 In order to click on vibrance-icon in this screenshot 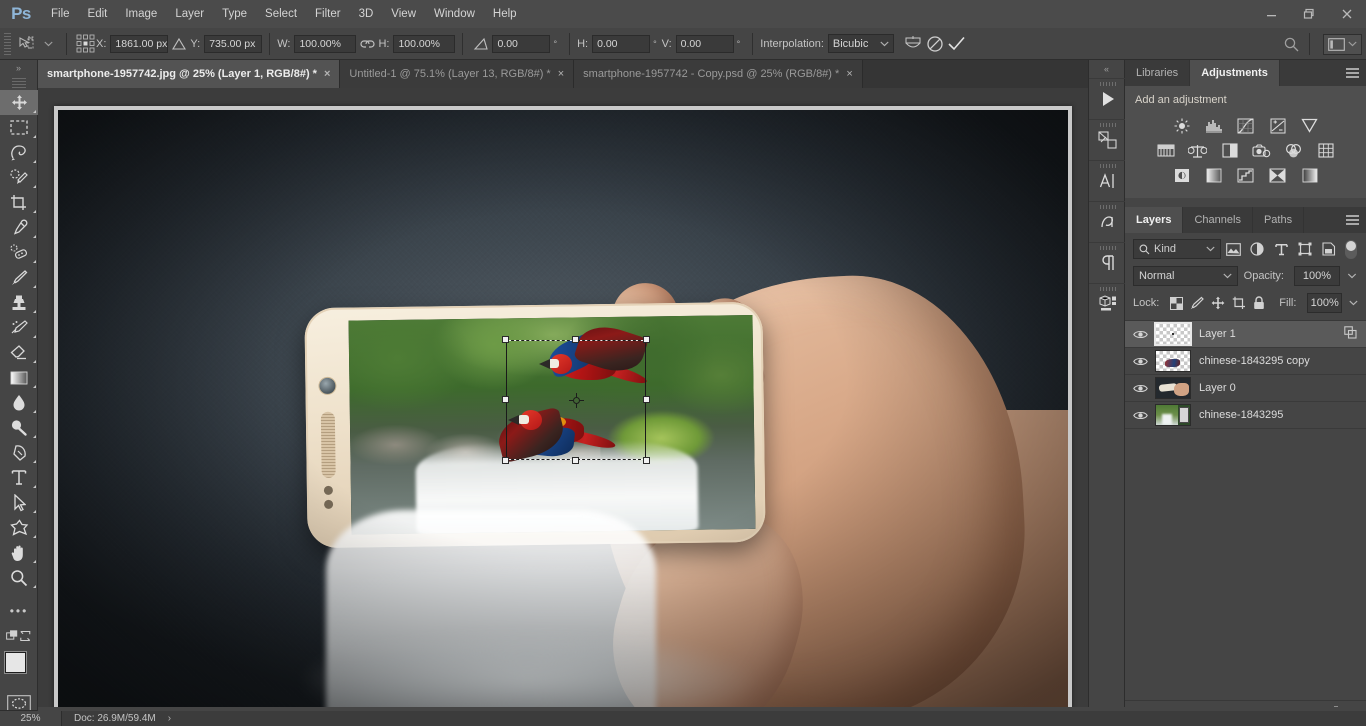, I will do `click(1310, 125)`.